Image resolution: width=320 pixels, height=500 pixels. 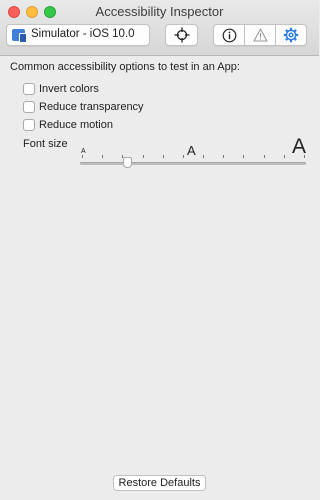 What do you see at coordinates (19, 36) in the screenshot?
I see `simulator-icon` at bounding box center [19, 36].